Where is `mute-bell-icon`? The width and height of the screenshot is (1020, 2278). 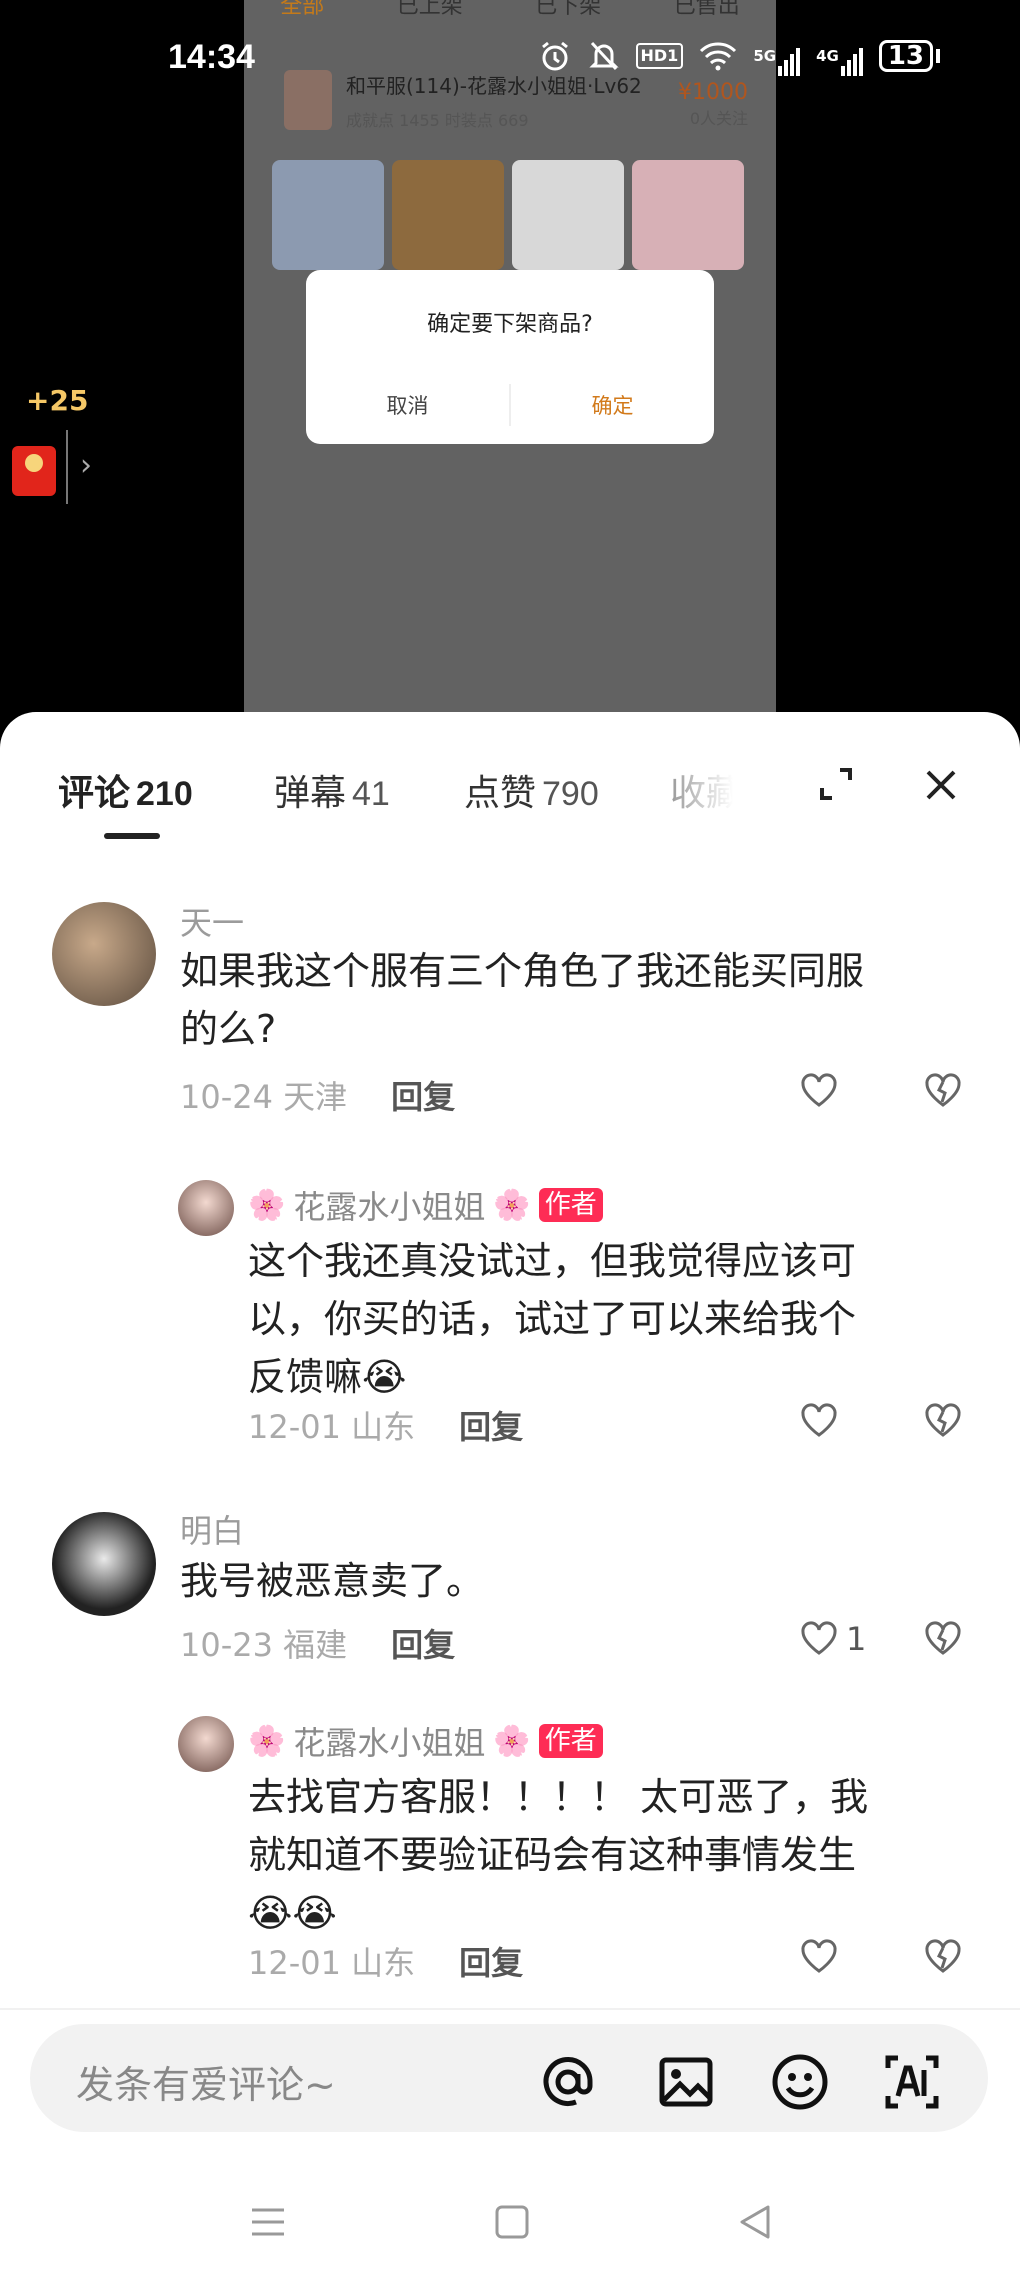
mute-bell-icon is located at coordinates (603, 56).